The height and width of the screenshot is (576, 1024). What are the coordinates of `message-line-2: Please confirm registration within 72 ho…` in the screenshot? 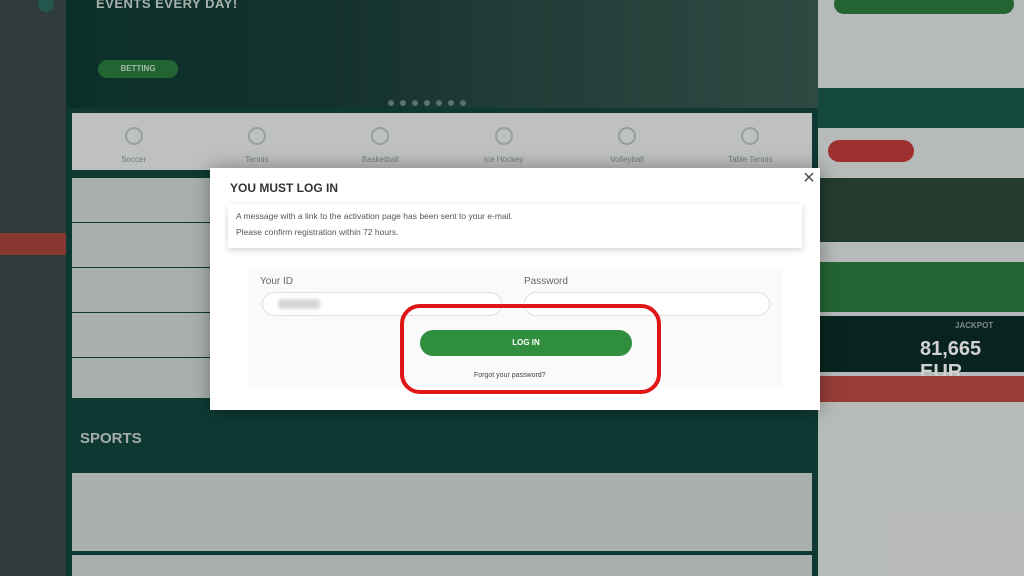 It's located at (317, 232).